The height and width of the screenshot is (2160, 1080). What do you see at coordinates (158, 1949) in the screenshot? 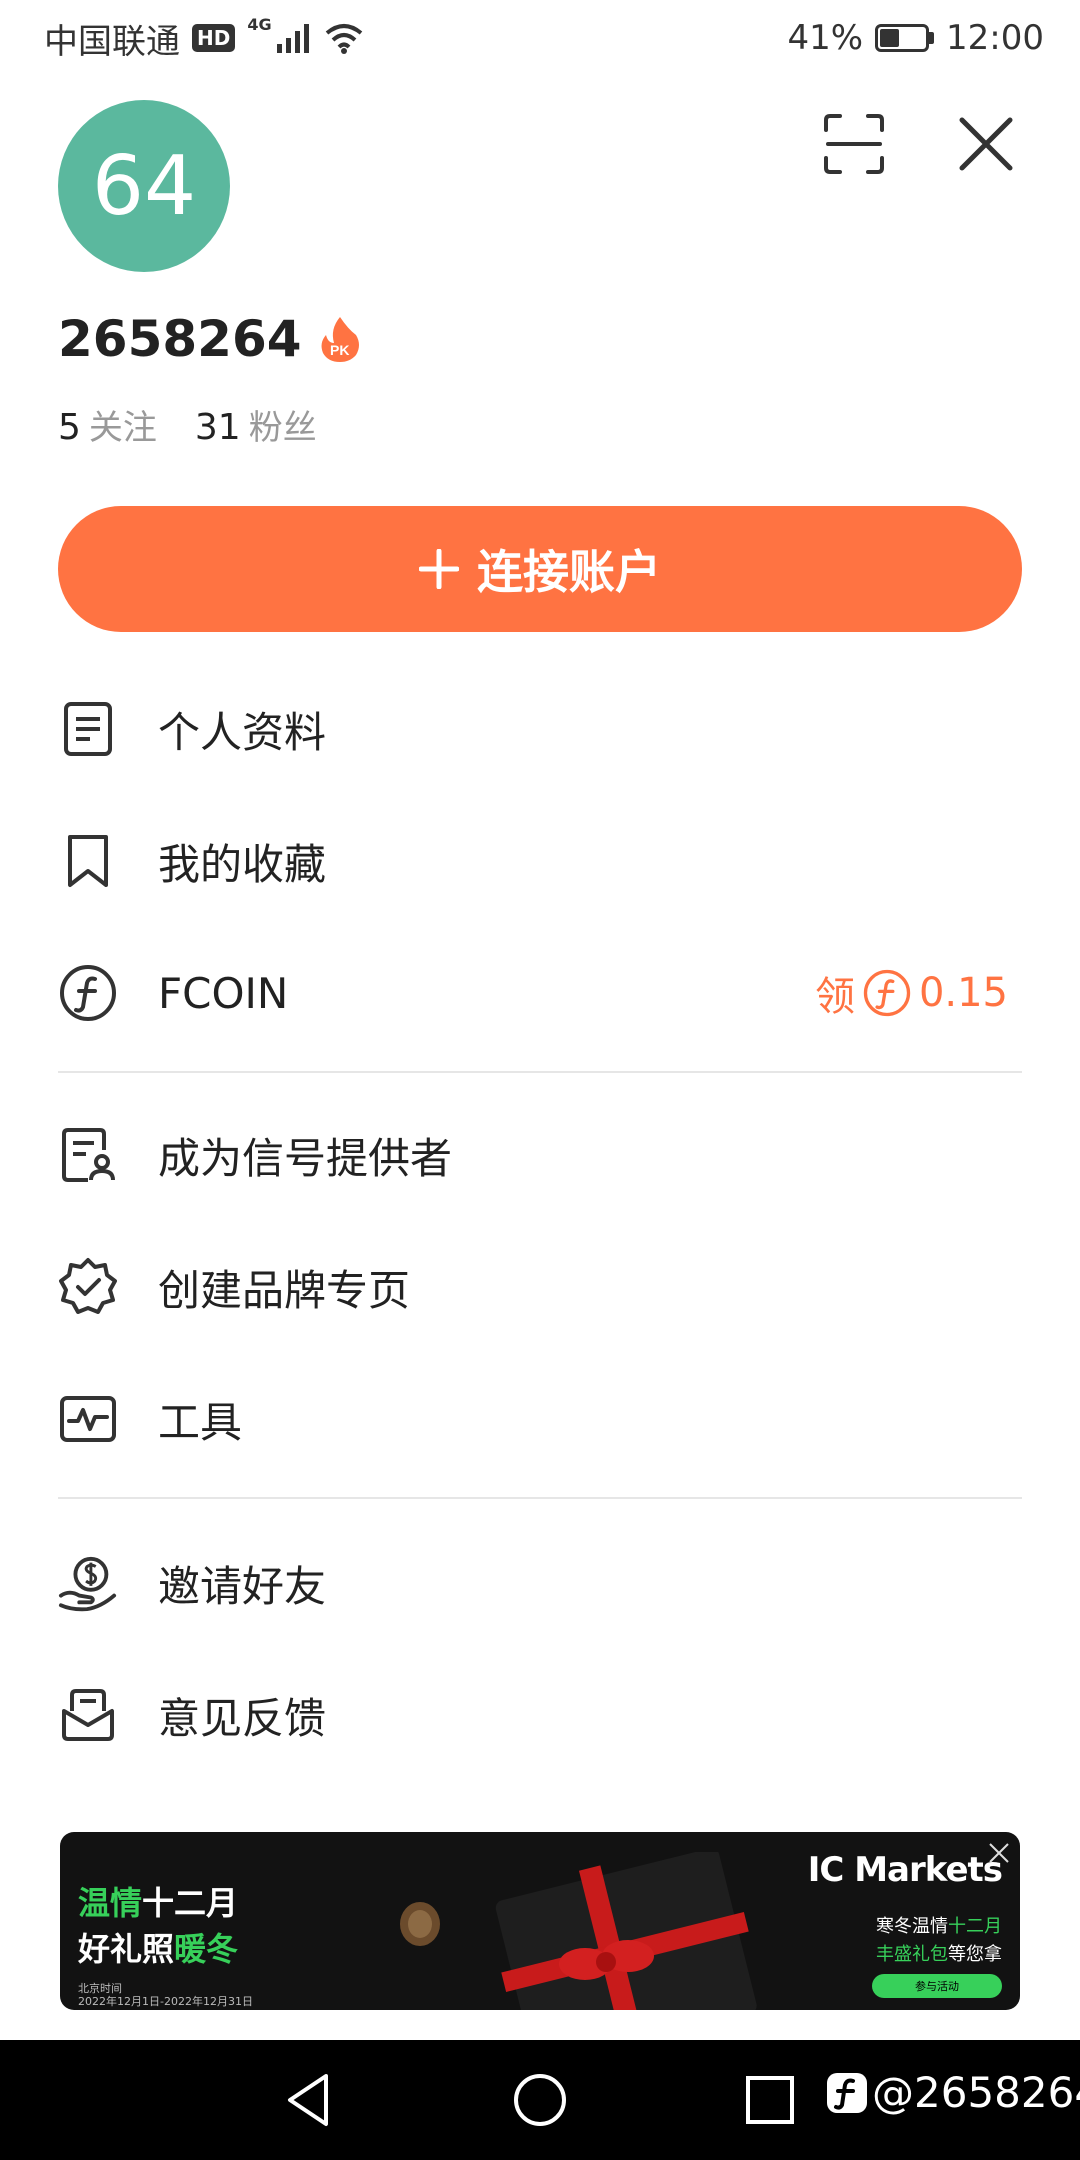
I see `banner-title-line2: 好礼照暖冬` at bounding box center [158, 1949].